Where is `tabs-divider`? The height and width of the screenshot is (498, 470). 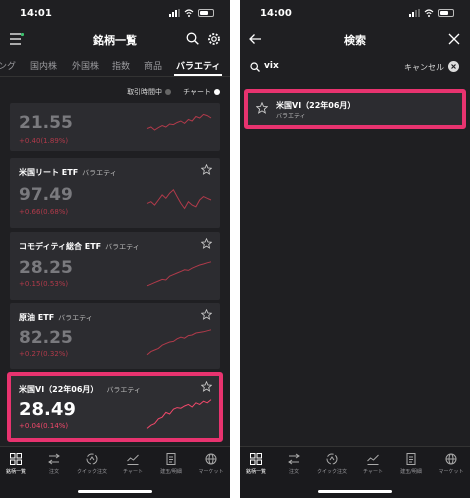
tabs-divider is located at coordinates (115, 76).